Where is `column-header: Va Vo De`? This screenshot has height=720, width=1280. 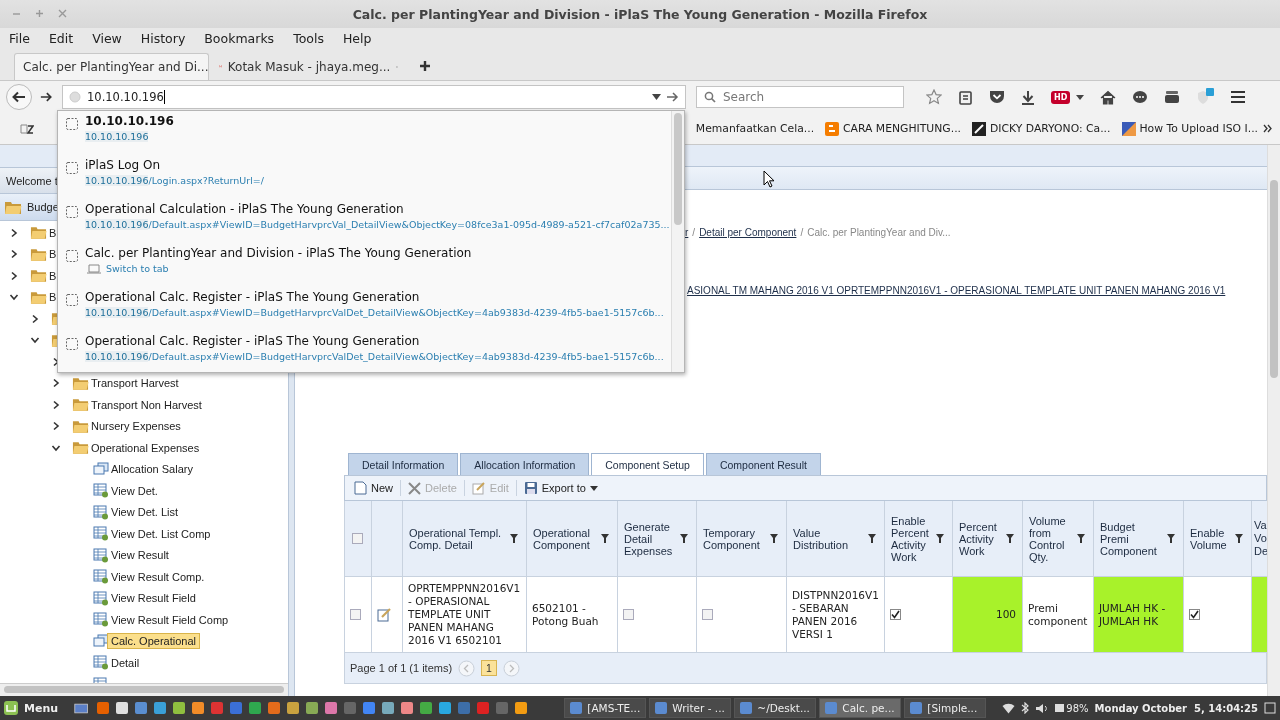 column-header: Va Vo De is located at coordinates (1260, 538).